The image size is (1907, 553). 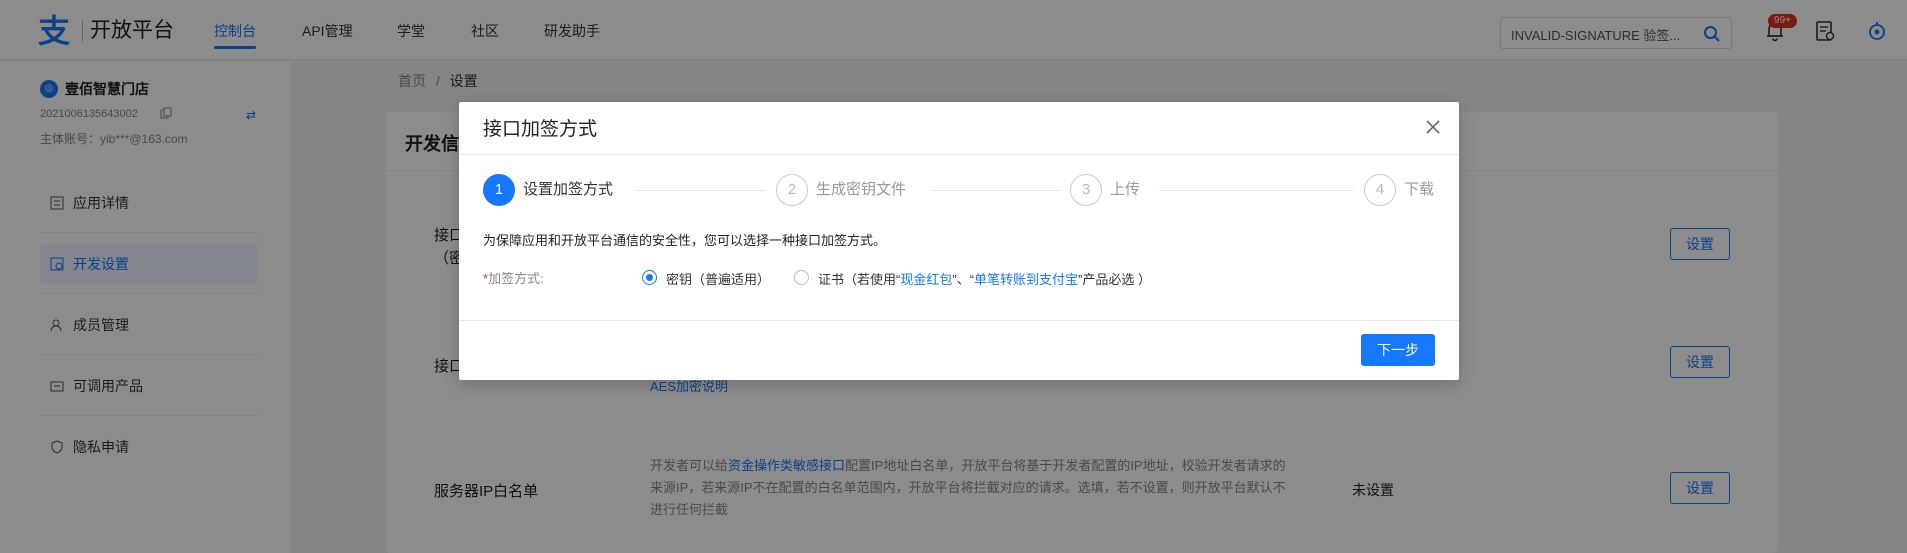 I want to click on cert-text: 证书（若使用“, so click(x=859, y=279).